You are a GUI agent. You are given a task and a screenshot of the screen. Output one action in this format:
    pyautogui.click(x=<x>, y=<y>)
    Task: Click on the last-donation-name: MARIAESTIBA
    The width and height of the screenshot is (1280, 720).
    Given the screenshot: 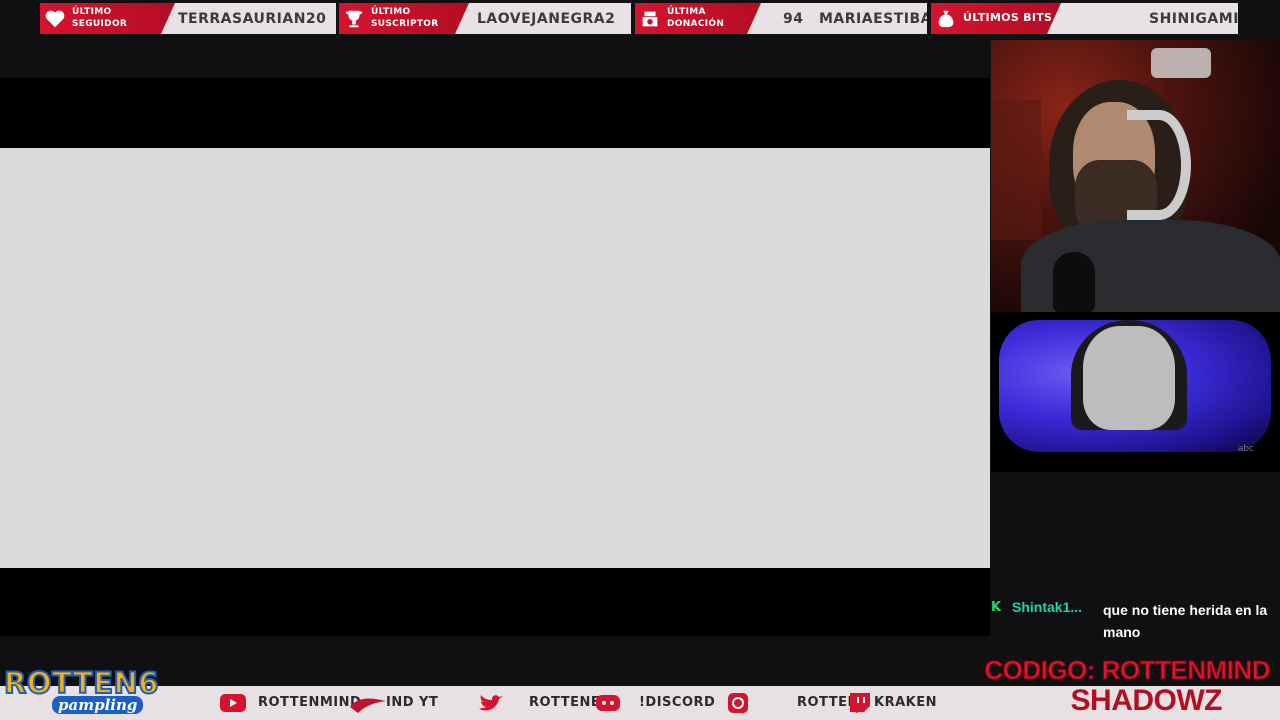 What is the action you would take?
    pyautogui.click(x=873, y=19)
    